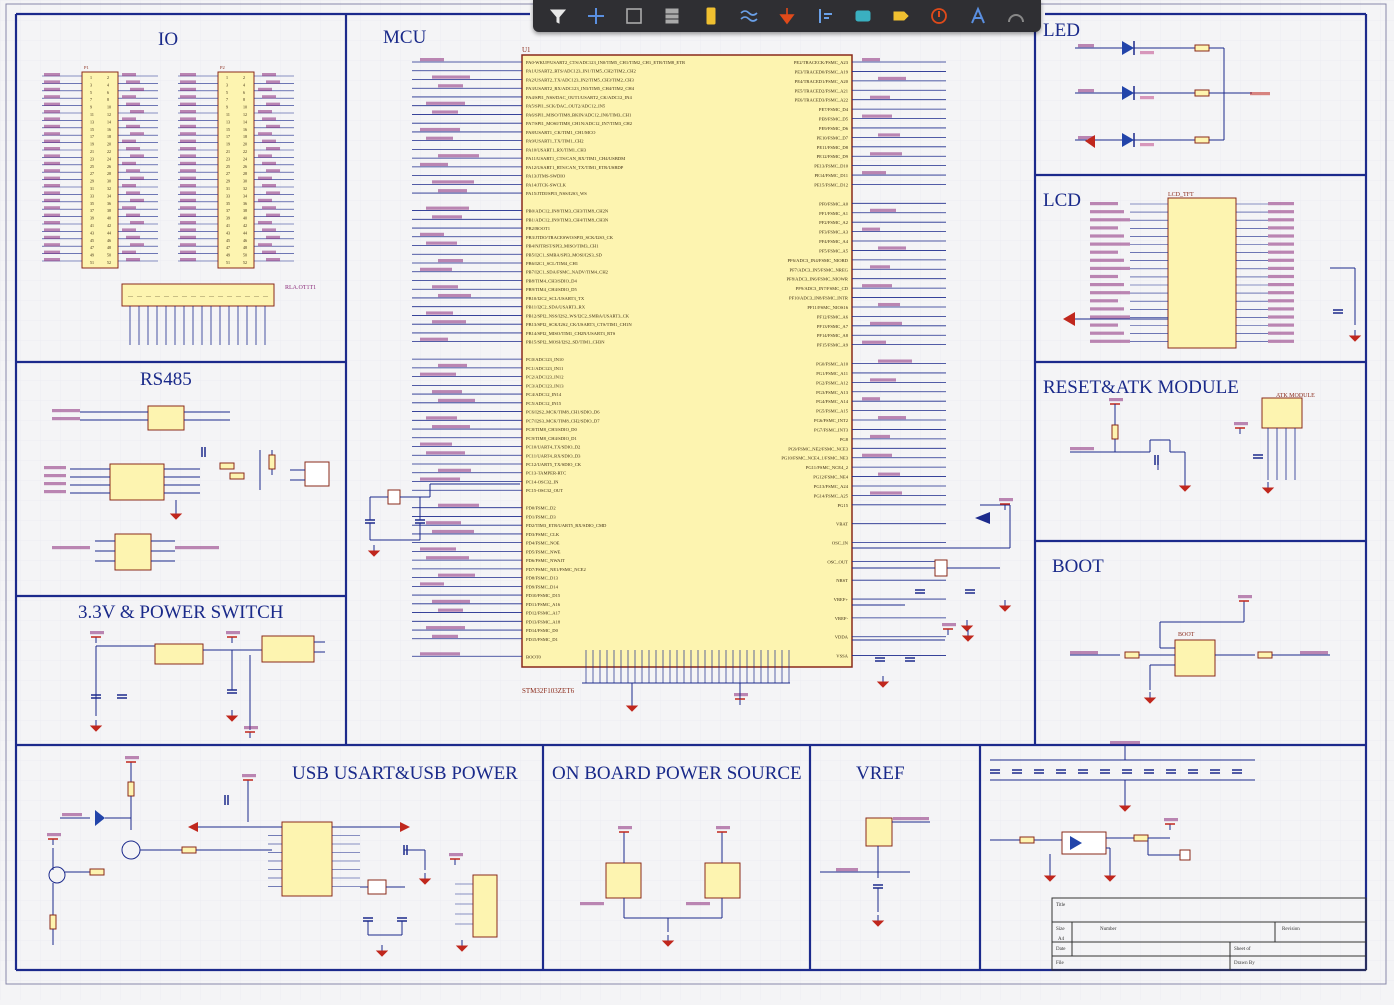 The height and width of the screenshot is (1005, 1394). I want to click on pin-number: 26, so click(109, 166).